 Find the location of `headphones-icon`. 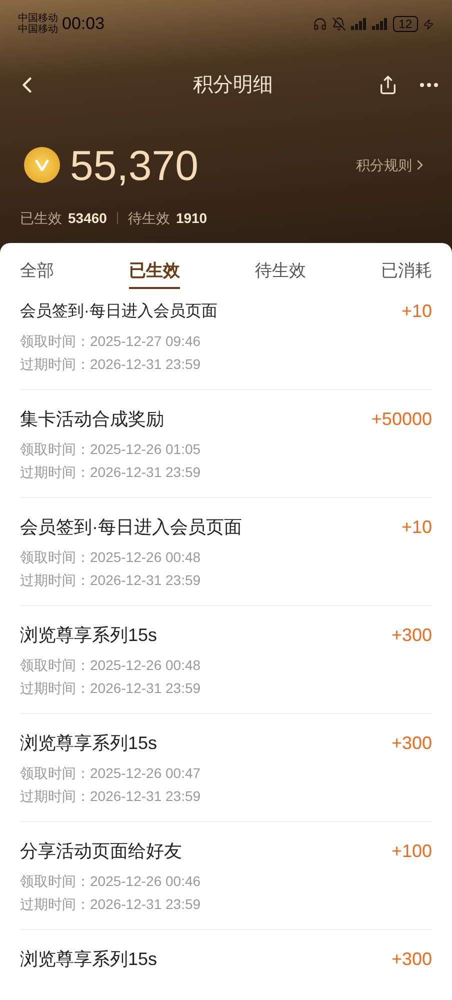

headphones-icon is located at coordinates (319, 24).